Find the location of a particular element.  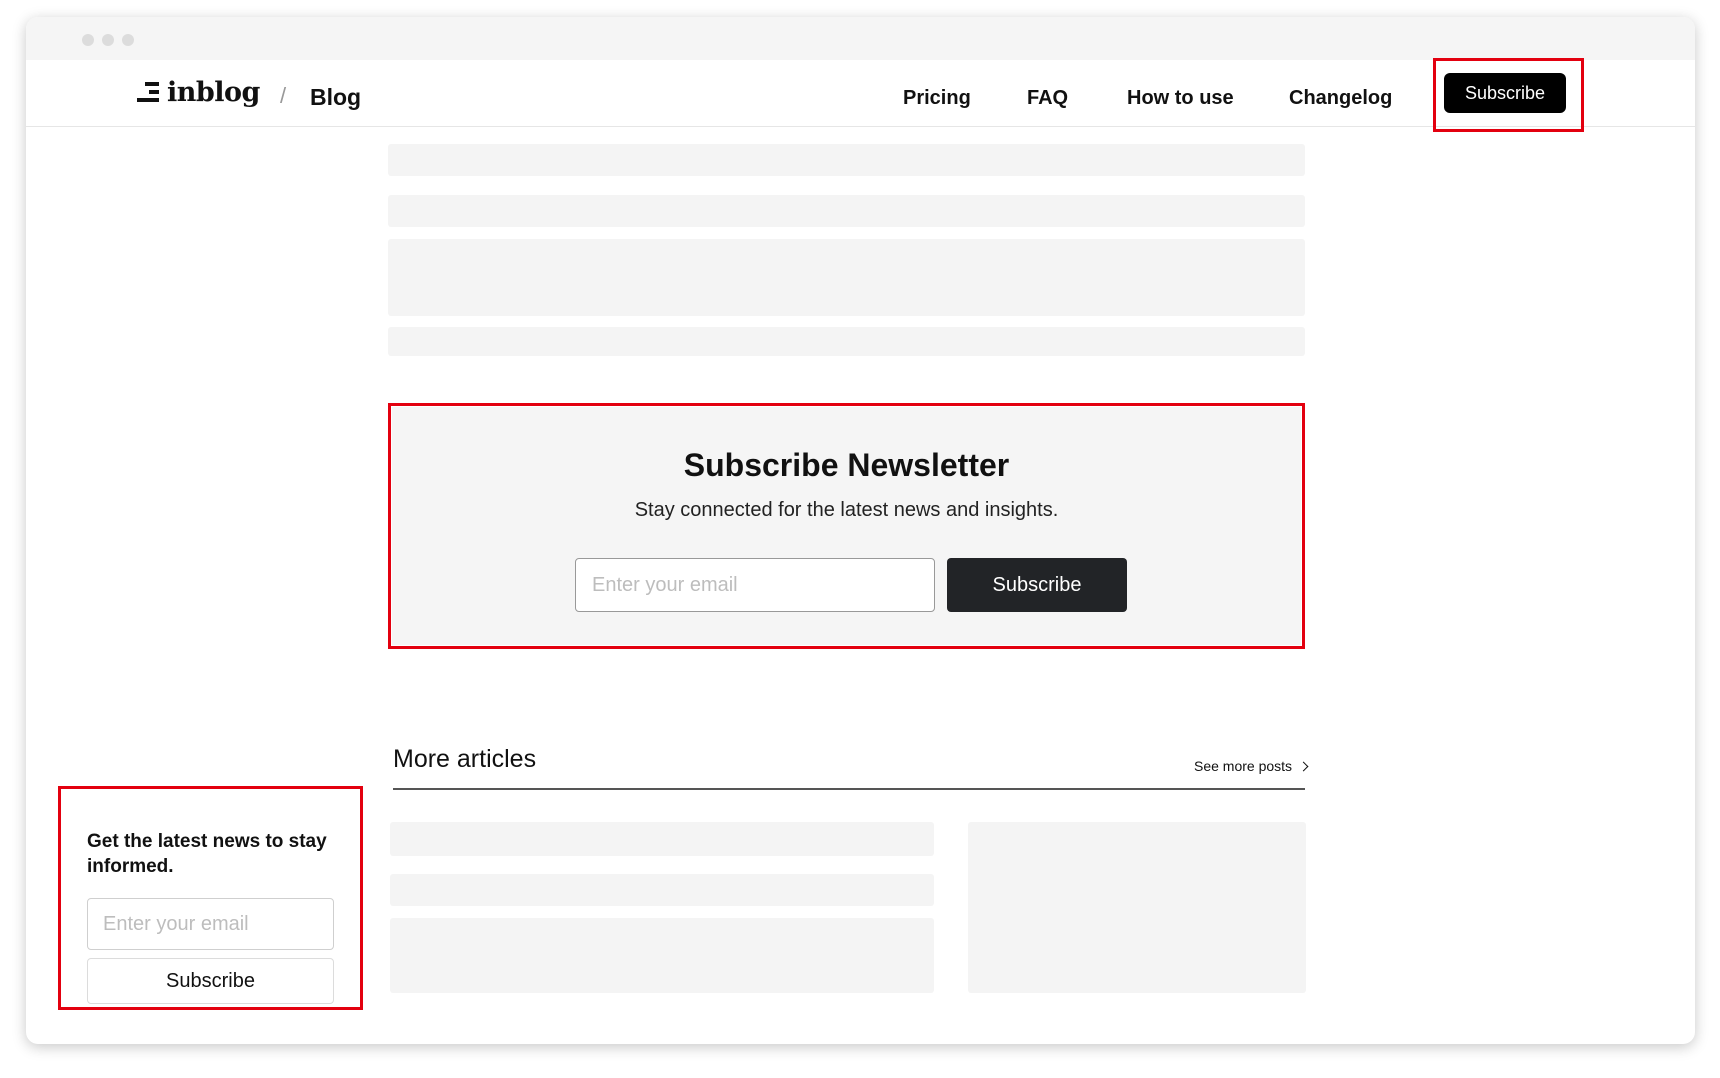

article-thumbnail-skeleton is located at coordinates (1137, 907).